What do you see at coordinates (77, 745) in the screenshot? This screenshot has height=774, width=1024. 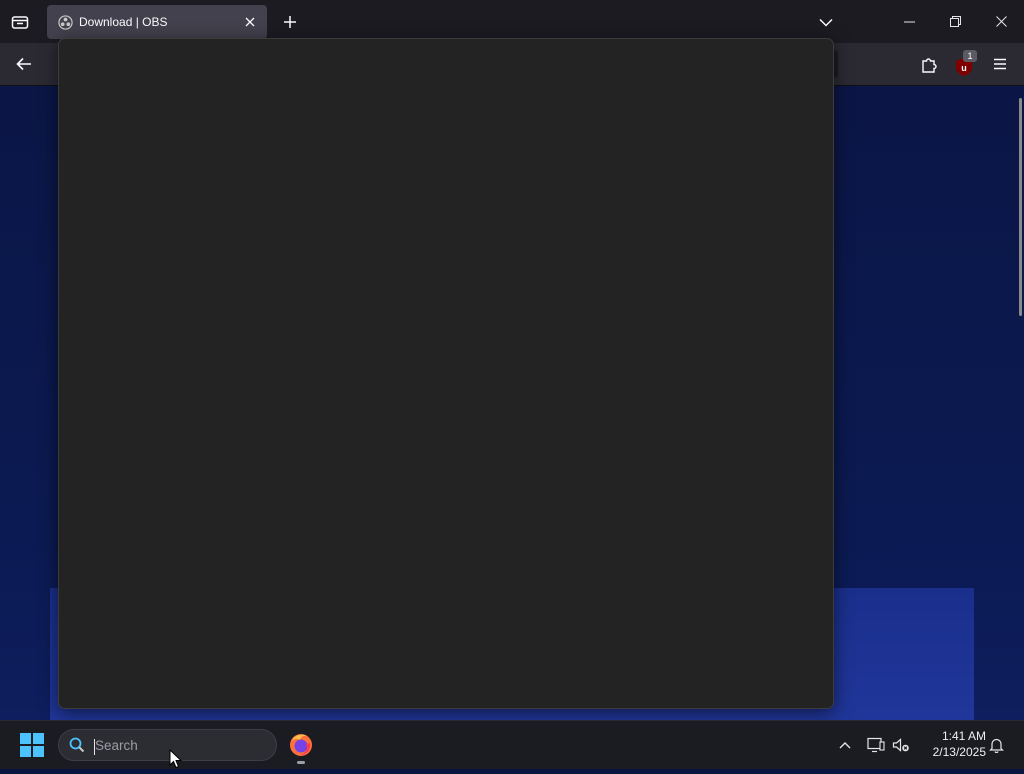 I see `search-icon` at bounding box center [77, 745].